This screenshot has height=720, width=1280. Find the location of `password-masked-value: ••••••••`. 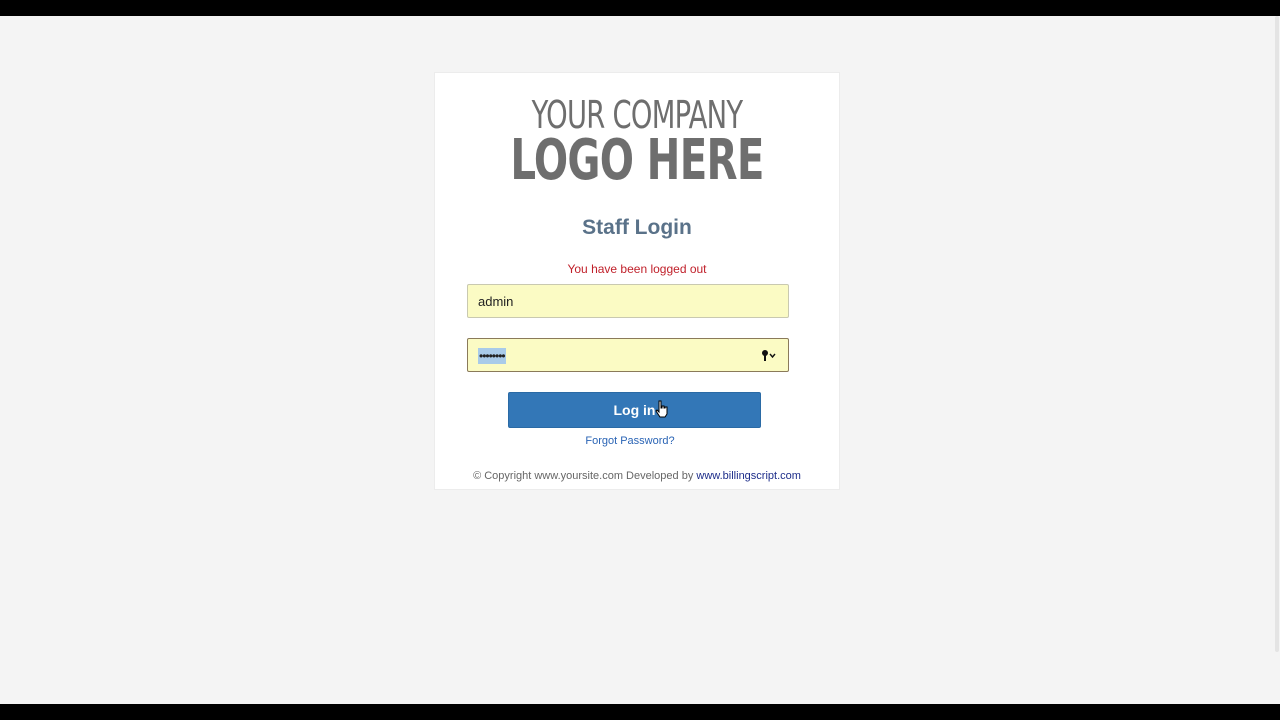

password-masked-value: •••••••• is located at coordinates (492, 356).